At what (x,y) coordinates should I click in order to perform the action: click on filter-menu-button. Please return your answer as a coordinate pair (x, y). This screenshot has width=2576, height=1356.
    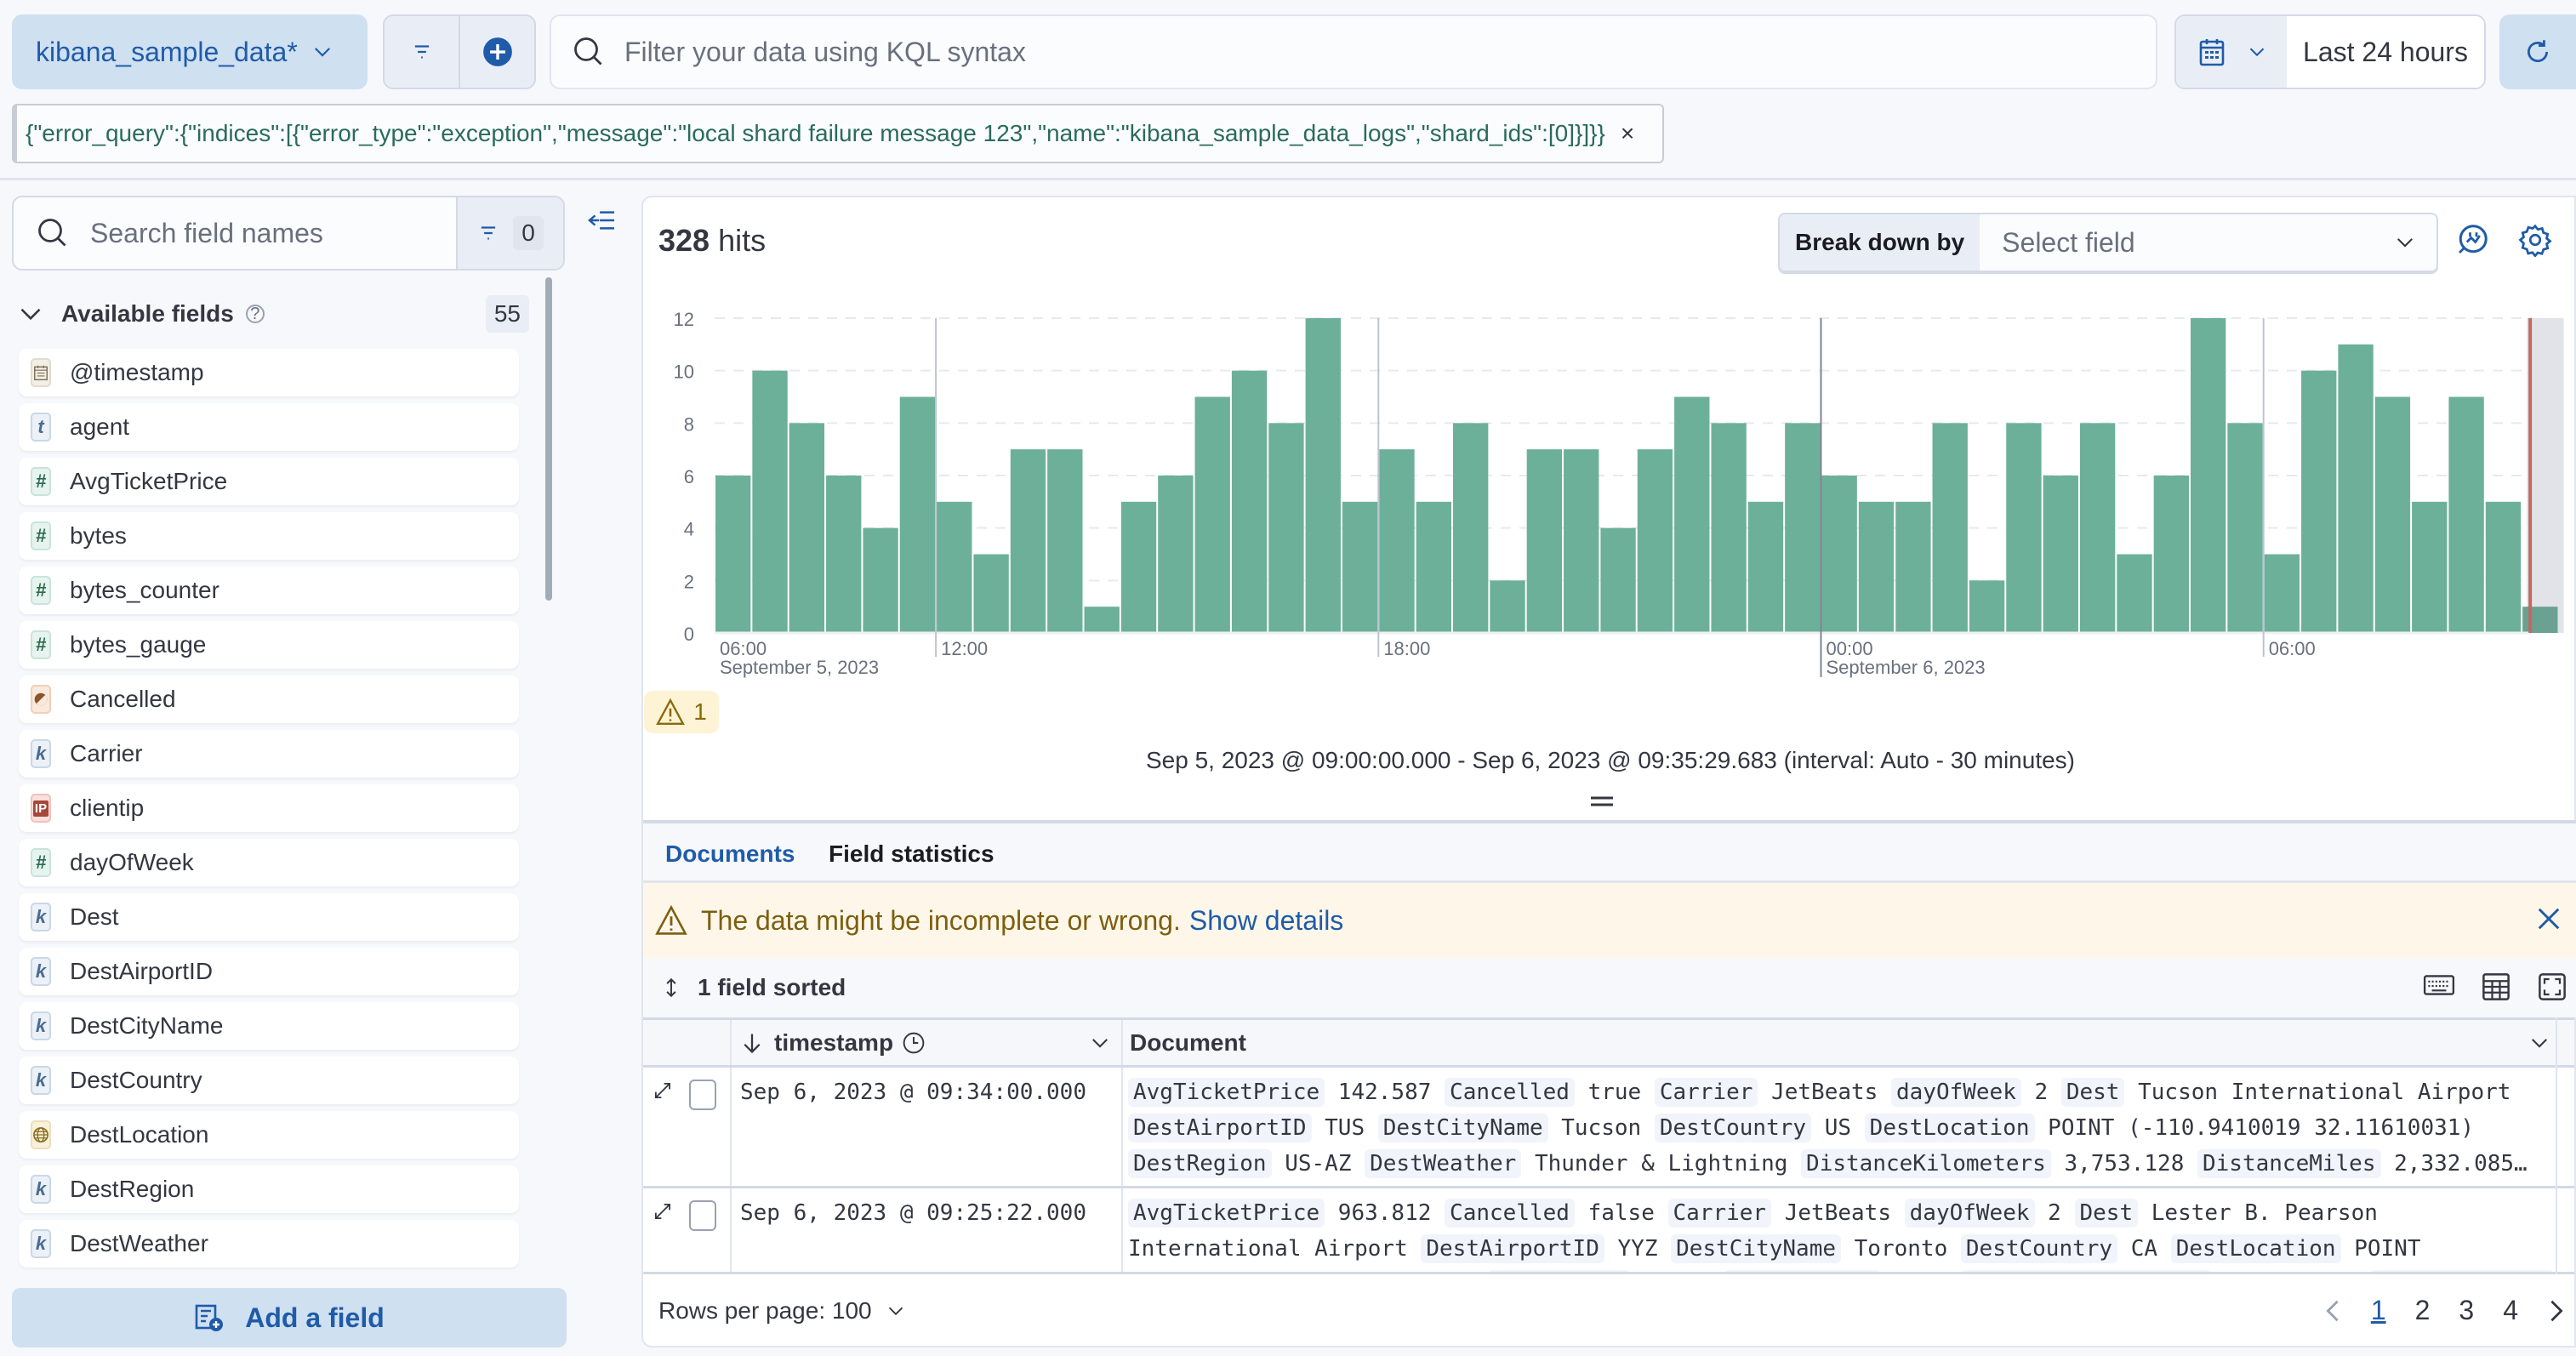
    Looking at the image, I should click on (423, 52).